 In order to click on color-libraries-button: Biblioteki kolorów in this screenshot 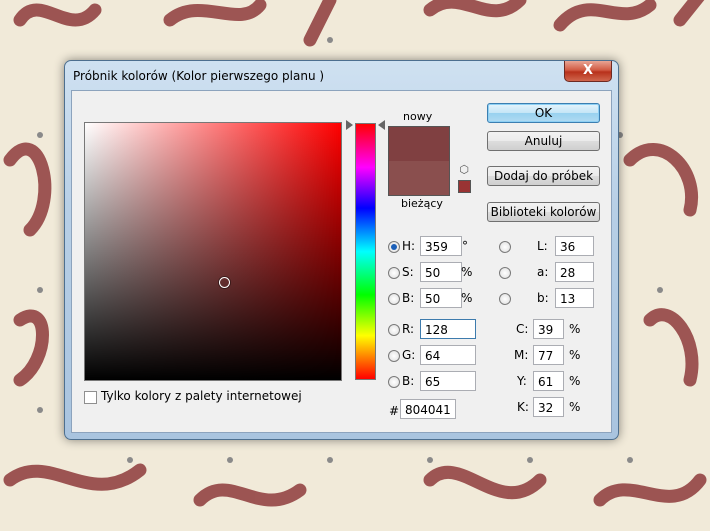, I will do `click(543, 212)`.